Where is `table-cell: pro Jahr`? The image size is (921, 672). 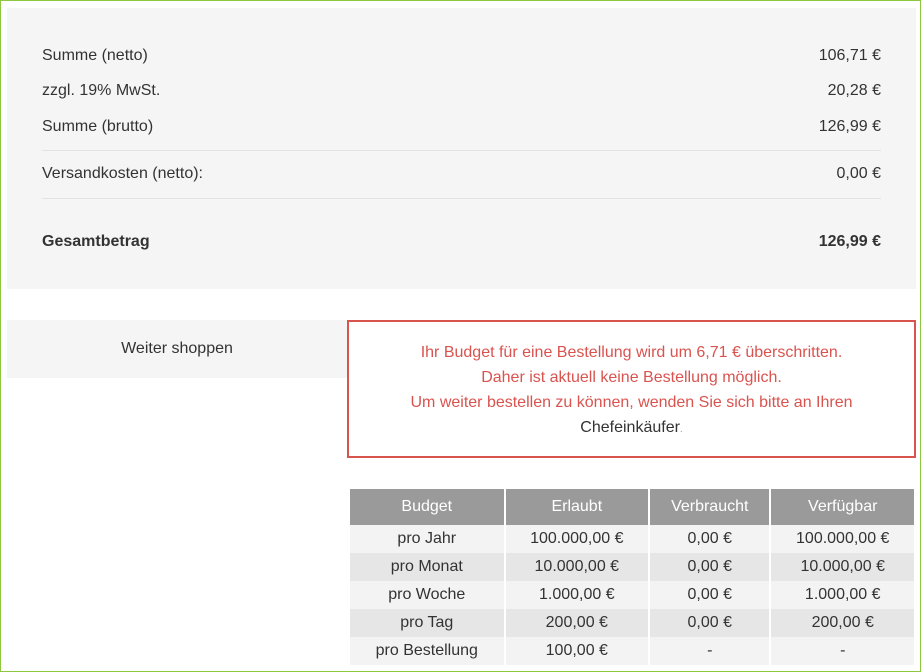 table-cell: pro Jahr is located at coordinates (427, 539).